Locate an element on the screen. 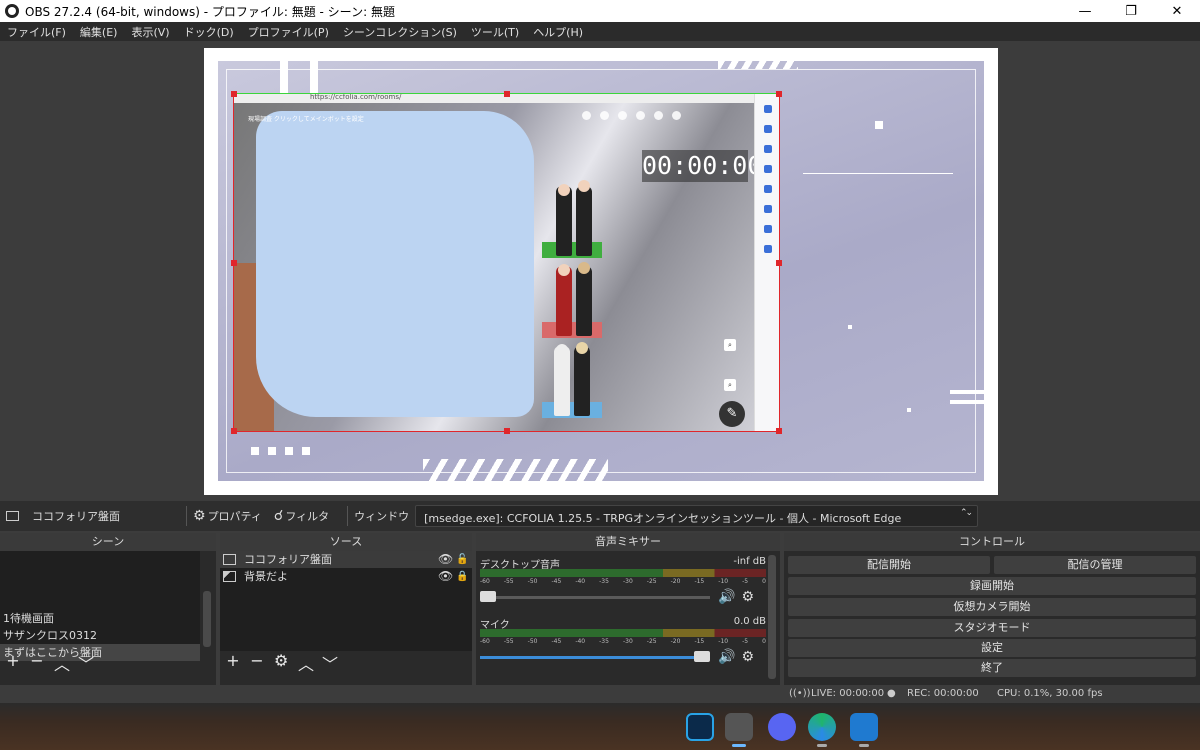  start-recording-button: 録画開始 is located at coordinates (992, 586).